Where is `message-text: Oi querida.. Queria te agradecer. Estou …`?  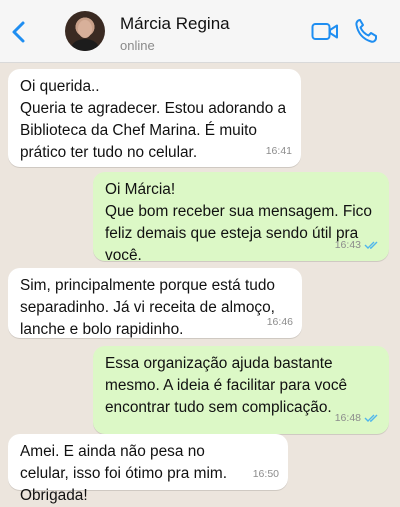
message-text: Oi querida.. Queria te agradecer. Estou … is located at coordinates (153, 119).